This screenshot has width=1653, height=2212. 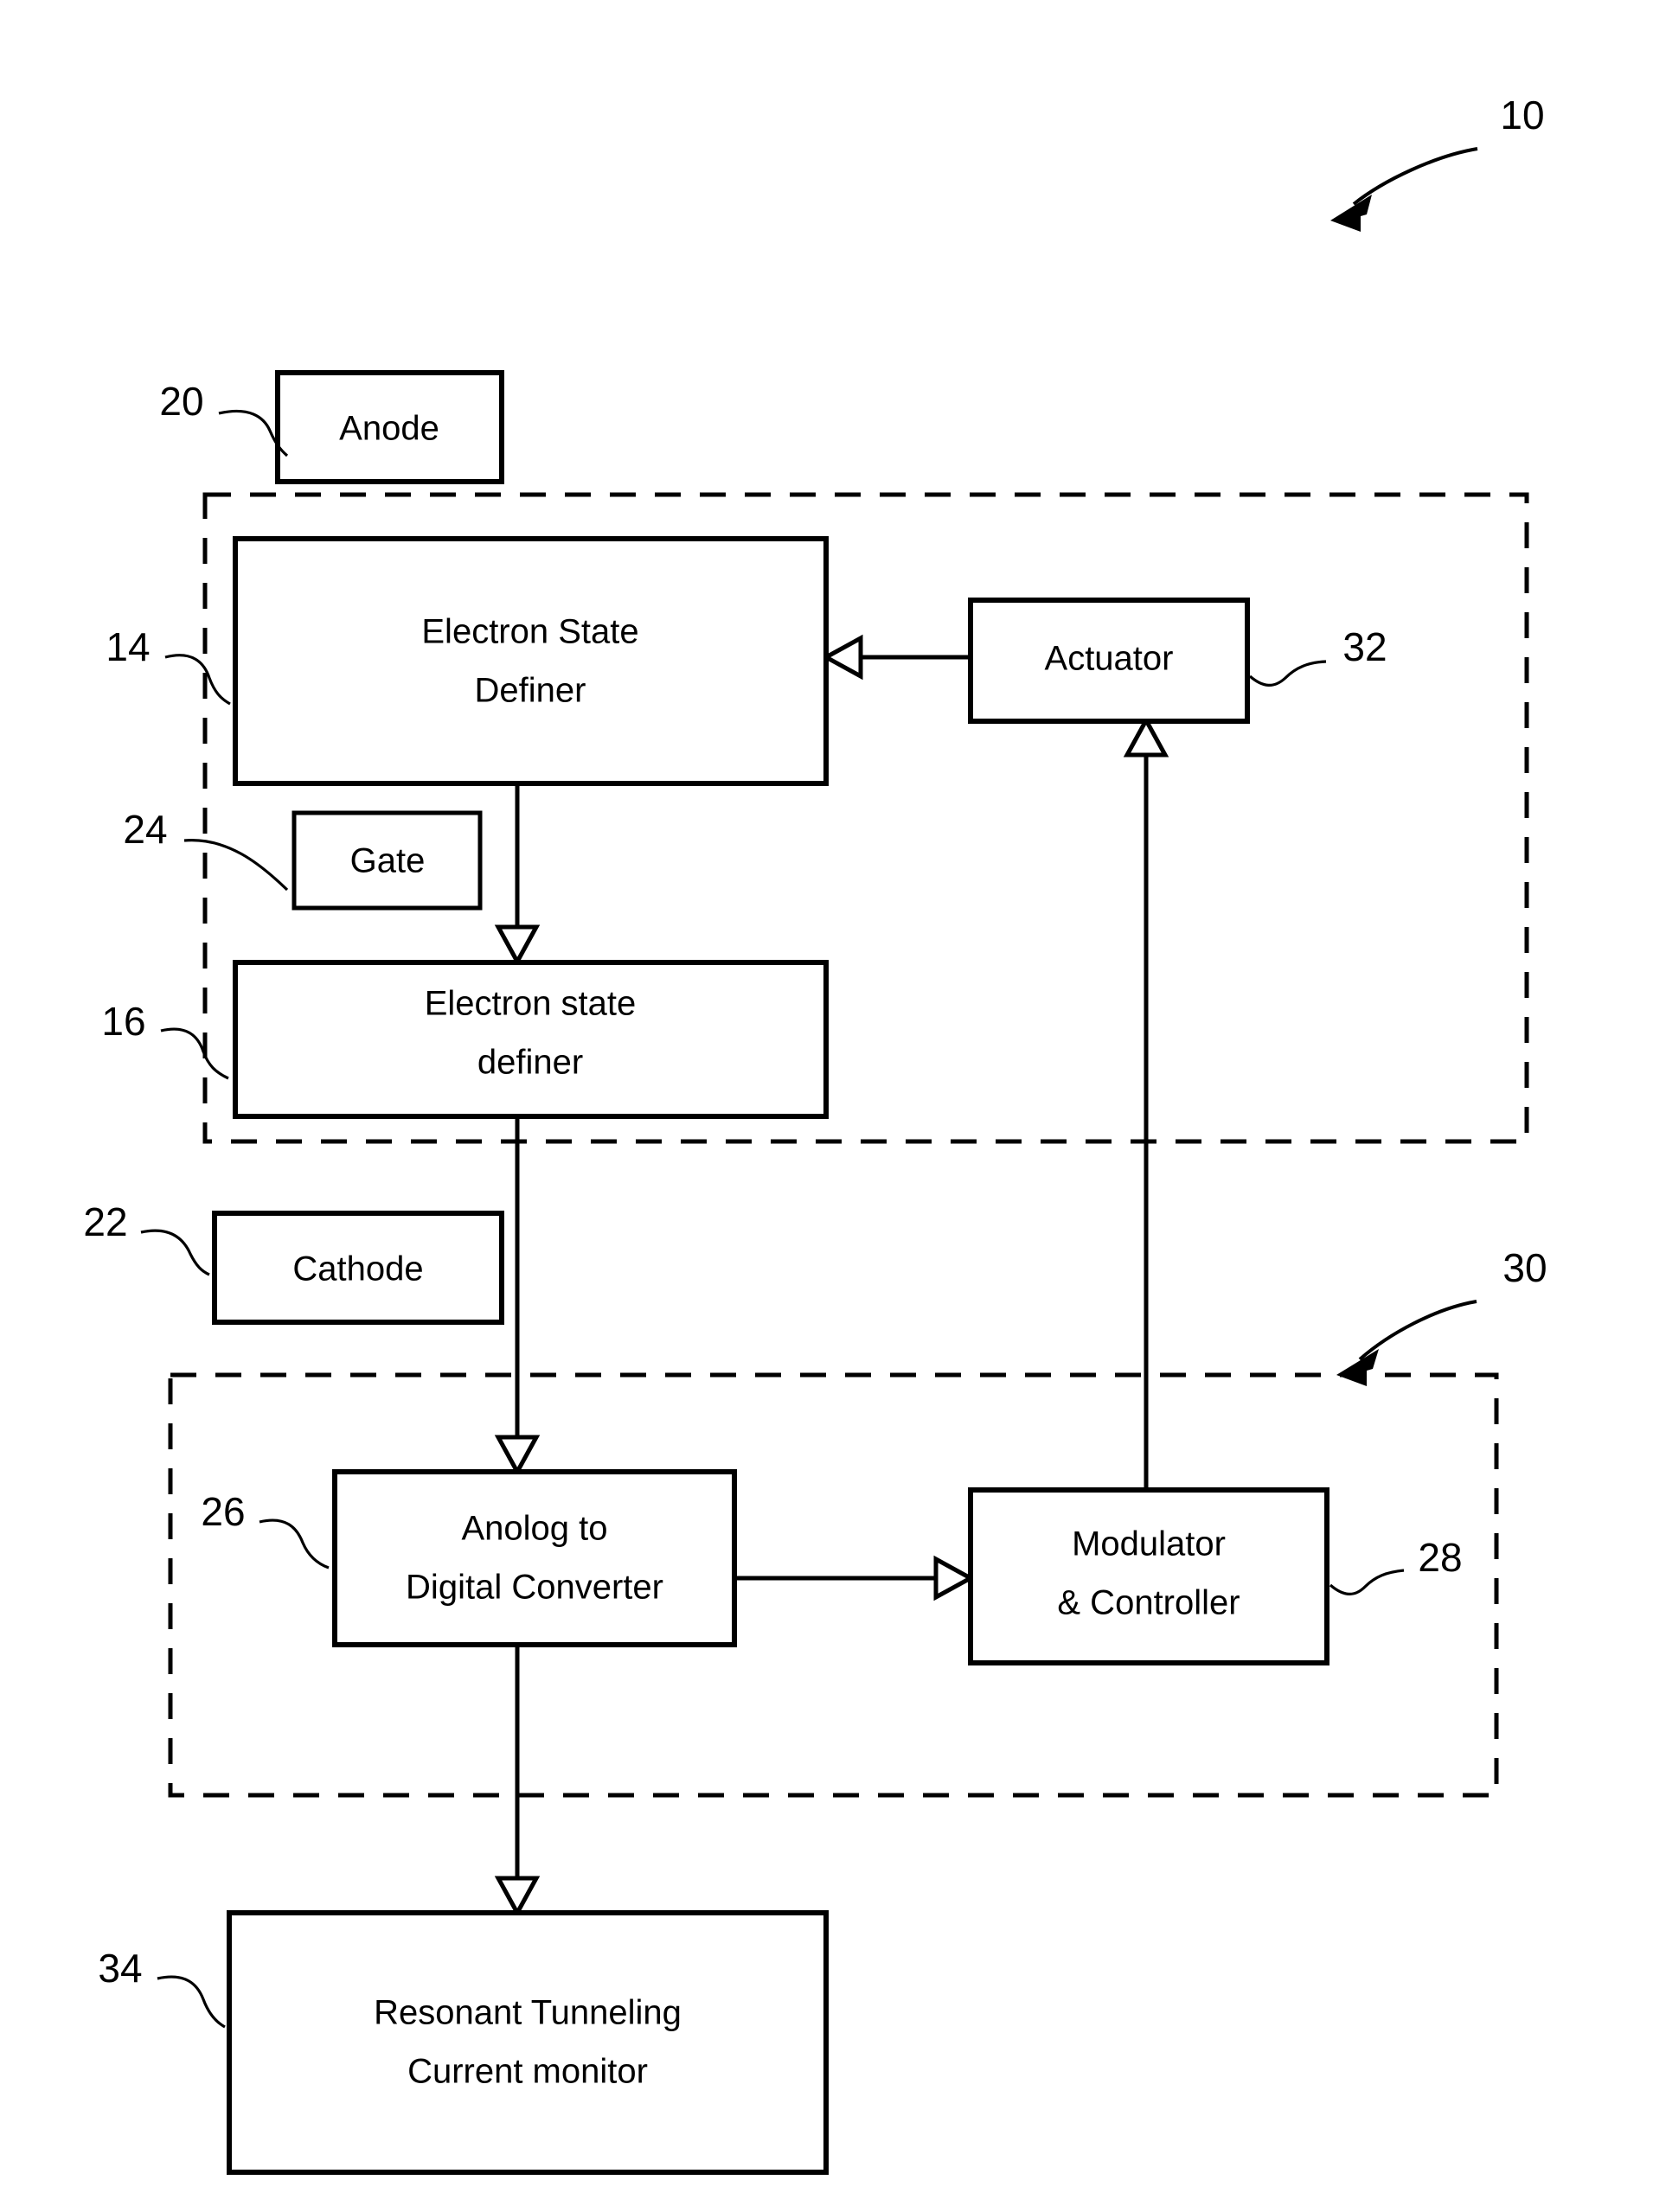 I want to click on block-electron-state-definer-14: Electron State Definer, so click(x=531, y=661).